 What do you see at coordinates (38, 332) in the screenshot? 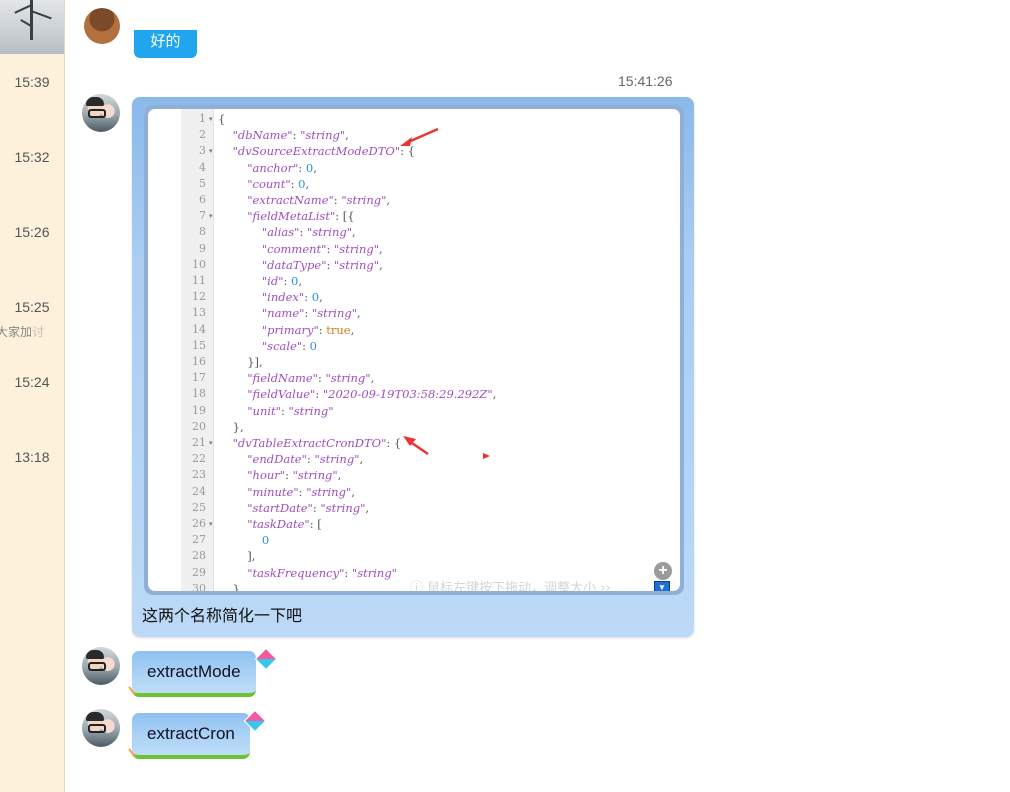
I see `conversation-preview-fade: 讨` at bounding box center [38, 332].